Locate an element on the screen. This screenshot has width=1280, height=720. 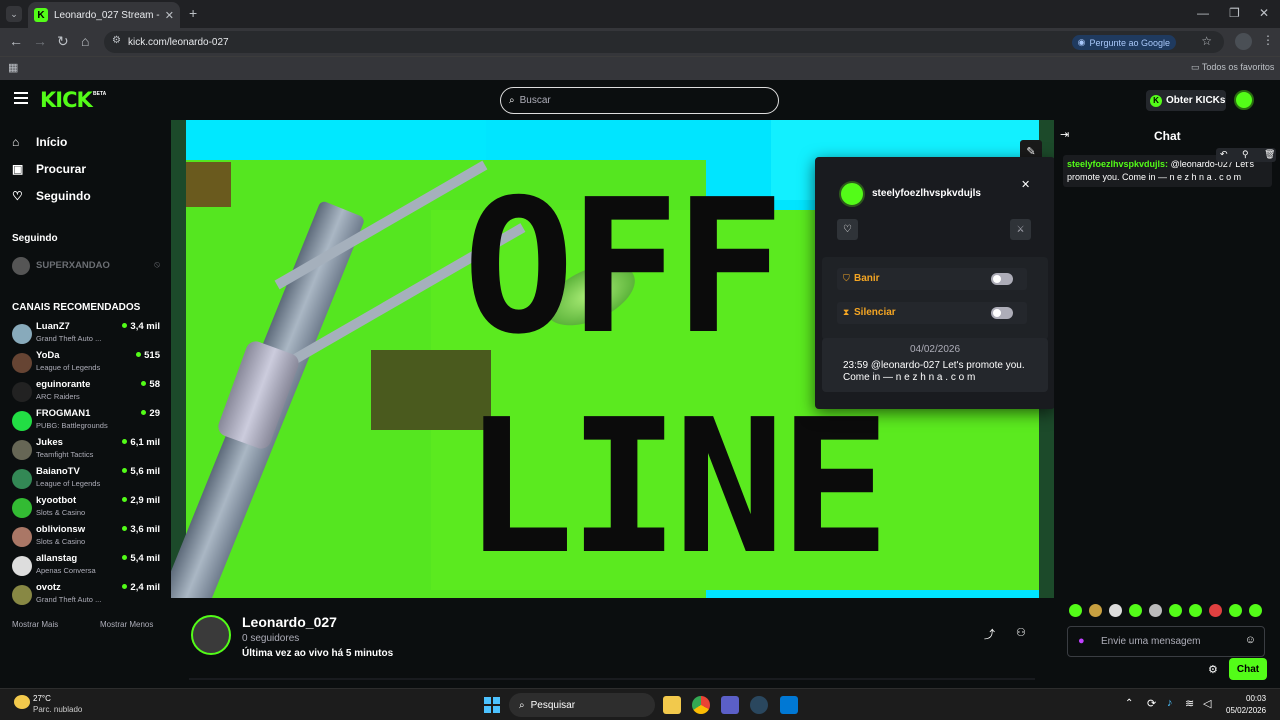
ban-row: ⛉ Banir is located at coordinates (932, 279).